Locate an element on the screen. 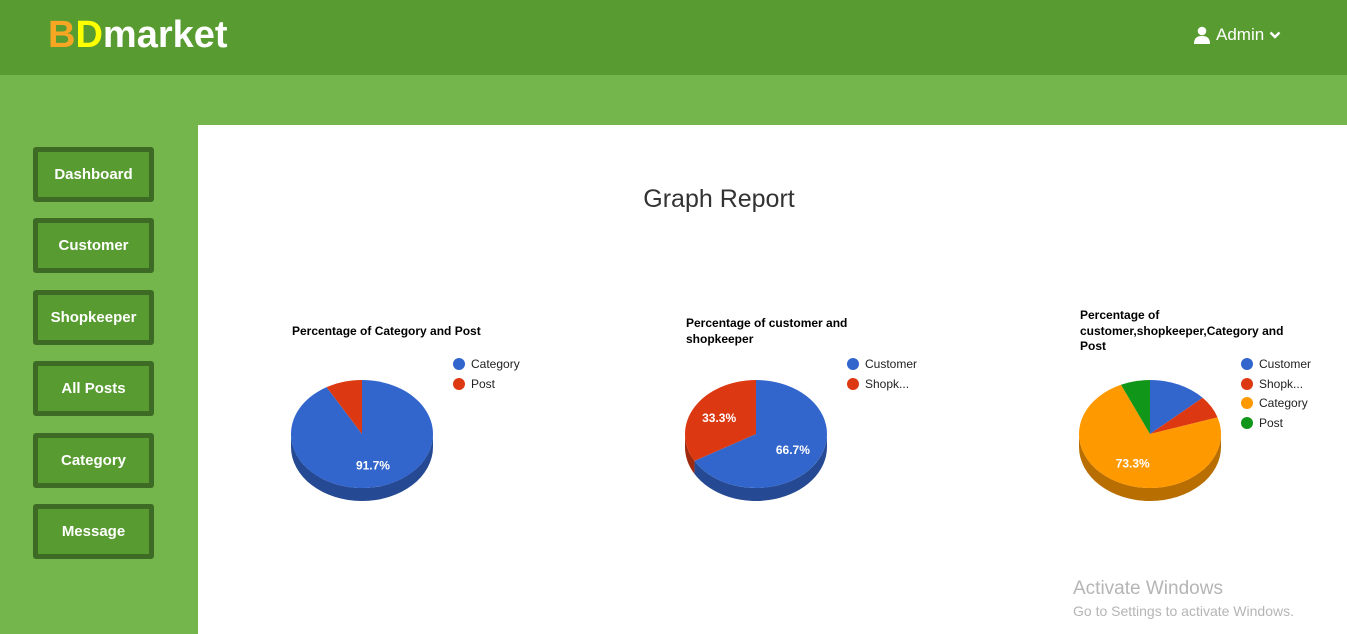  logo-text-market: market is located at coordinates (165, 35).